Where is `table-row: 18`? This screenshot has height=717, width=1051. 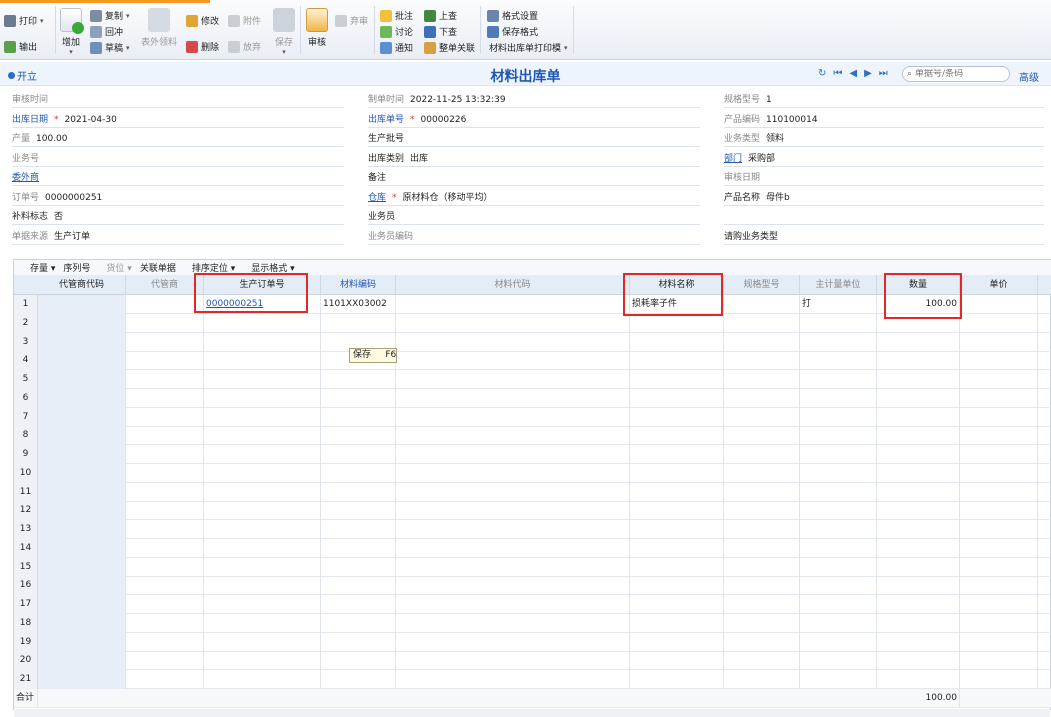
table-row: 18 is located at coordinates (532, 623).